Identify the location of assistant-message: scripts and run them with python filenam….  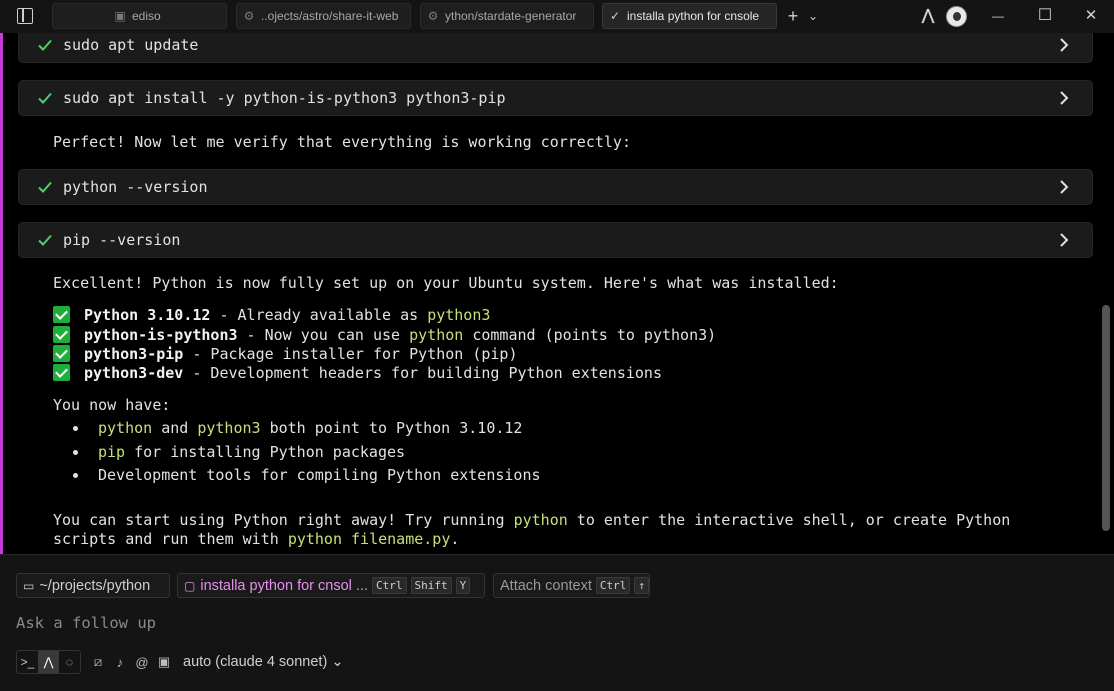
(256, 539).